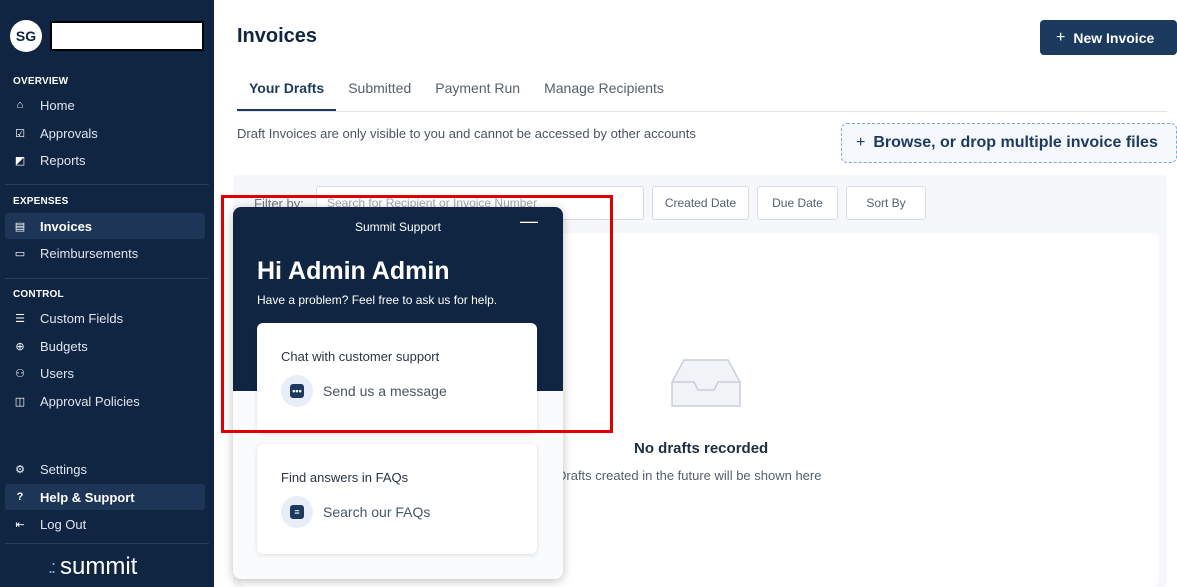 The height and width of the screenshot is (587, 1177). Describe the element at coordinates (529, 221) in the screenshot. I see `minimize-icon: —` at that location.